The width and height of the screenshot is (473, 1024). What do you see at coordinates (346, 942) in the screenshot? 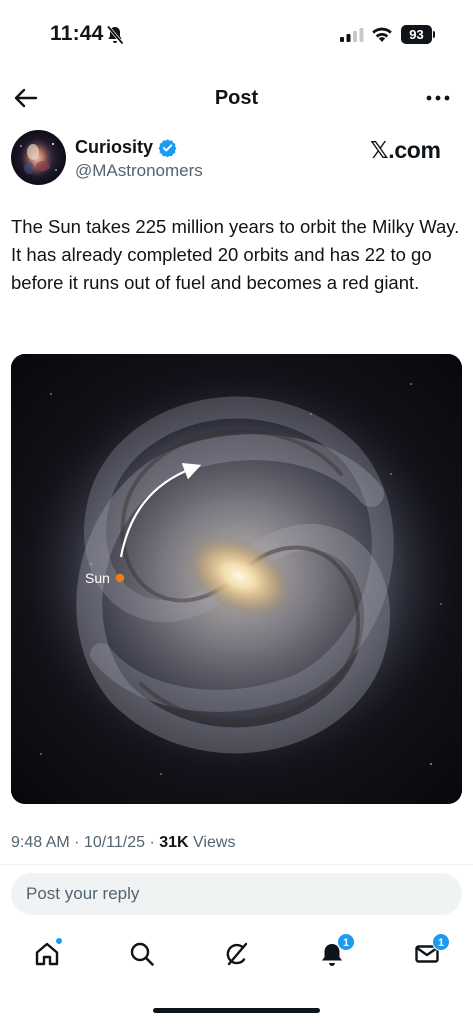
I see `notifications-badge: 1` at bounding box center [346, 942].